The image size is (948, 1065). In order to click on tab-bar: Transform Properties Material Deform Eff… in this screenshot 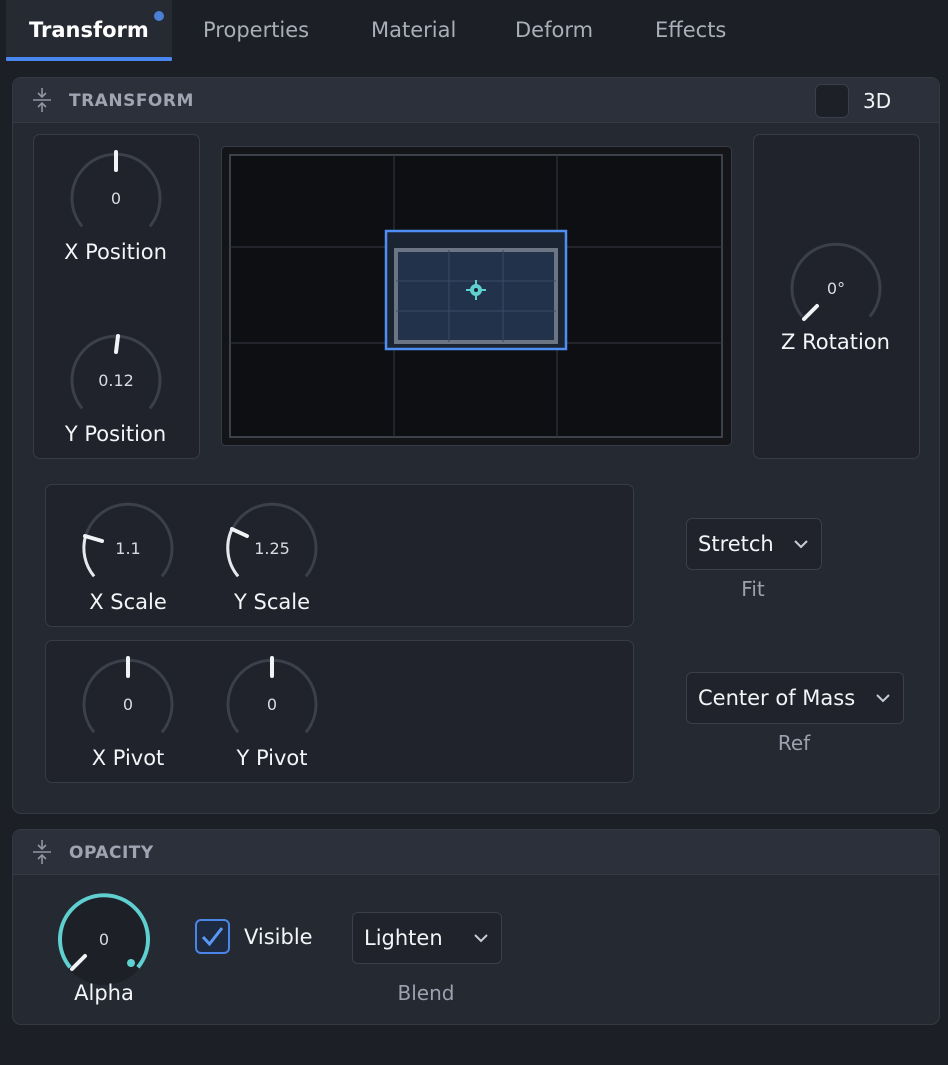, I will do `click(474, 31)`.